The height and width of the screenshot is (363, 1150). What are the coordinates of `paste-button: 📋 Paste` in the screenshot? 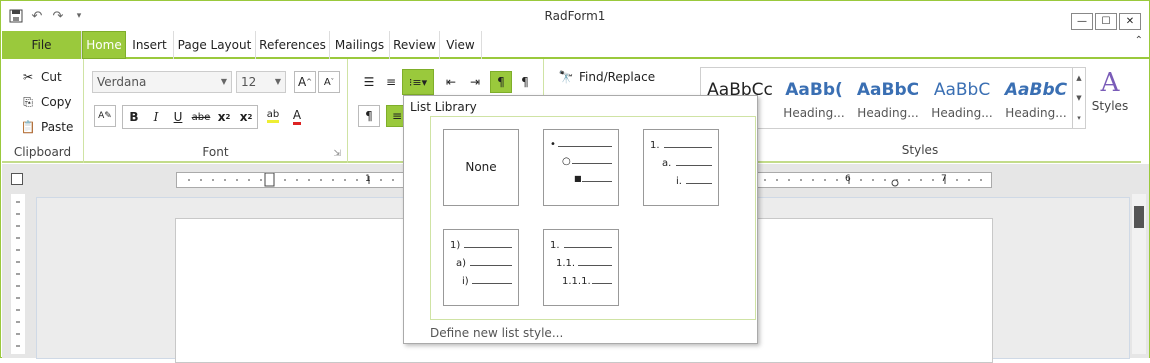 It's located at (47, 127).